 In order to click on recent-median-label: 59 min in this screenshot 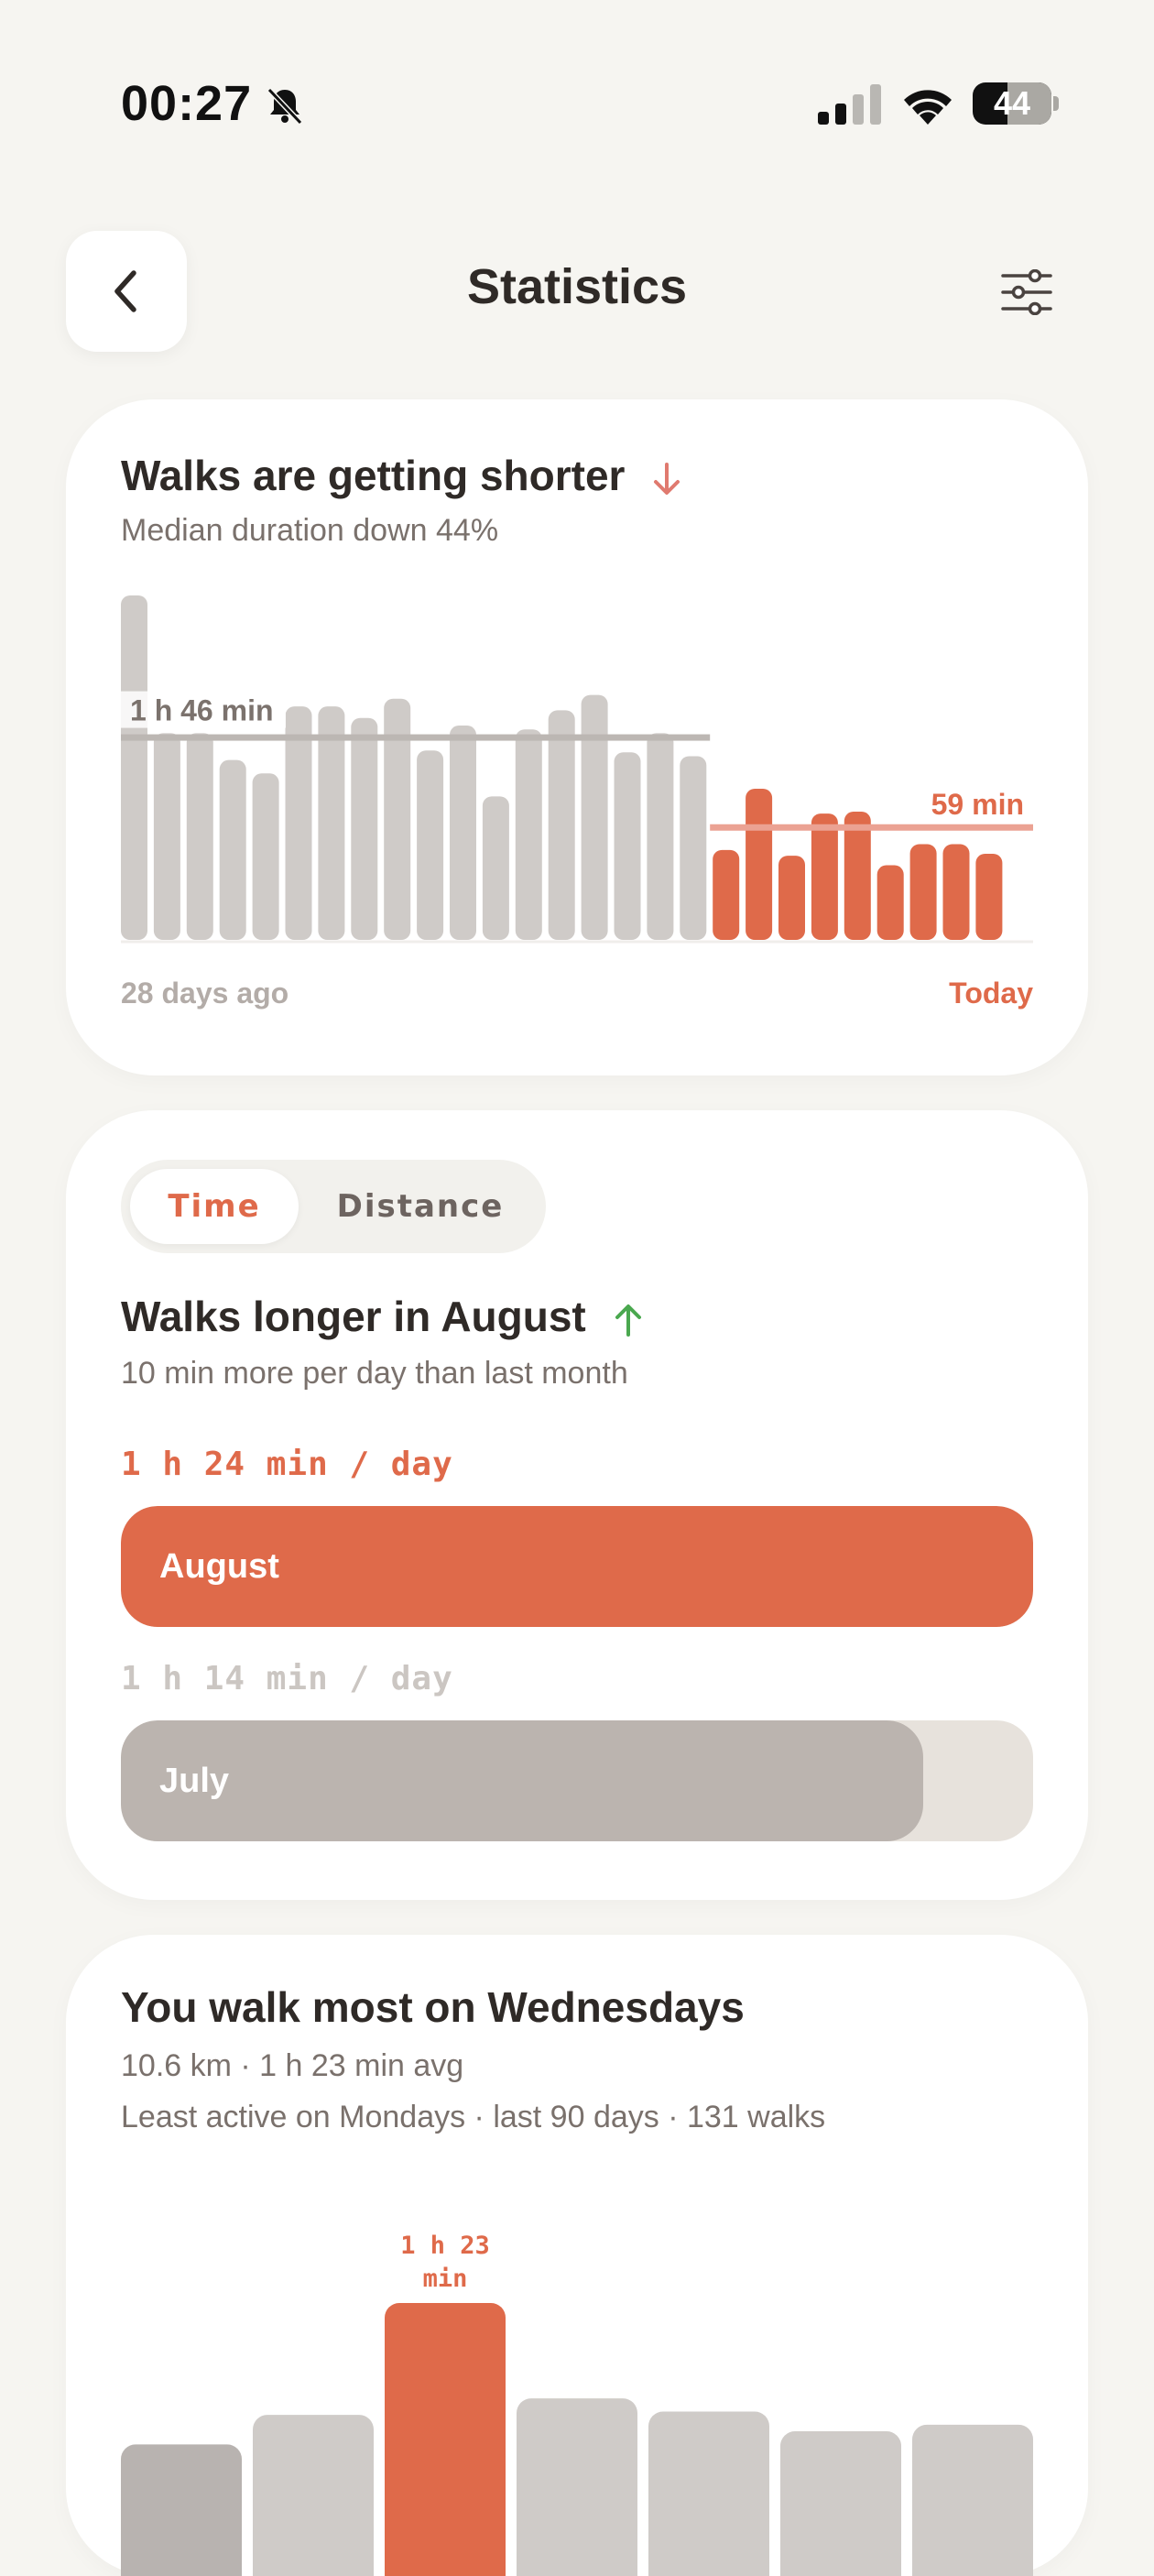, I will do `click(977, 805)`.